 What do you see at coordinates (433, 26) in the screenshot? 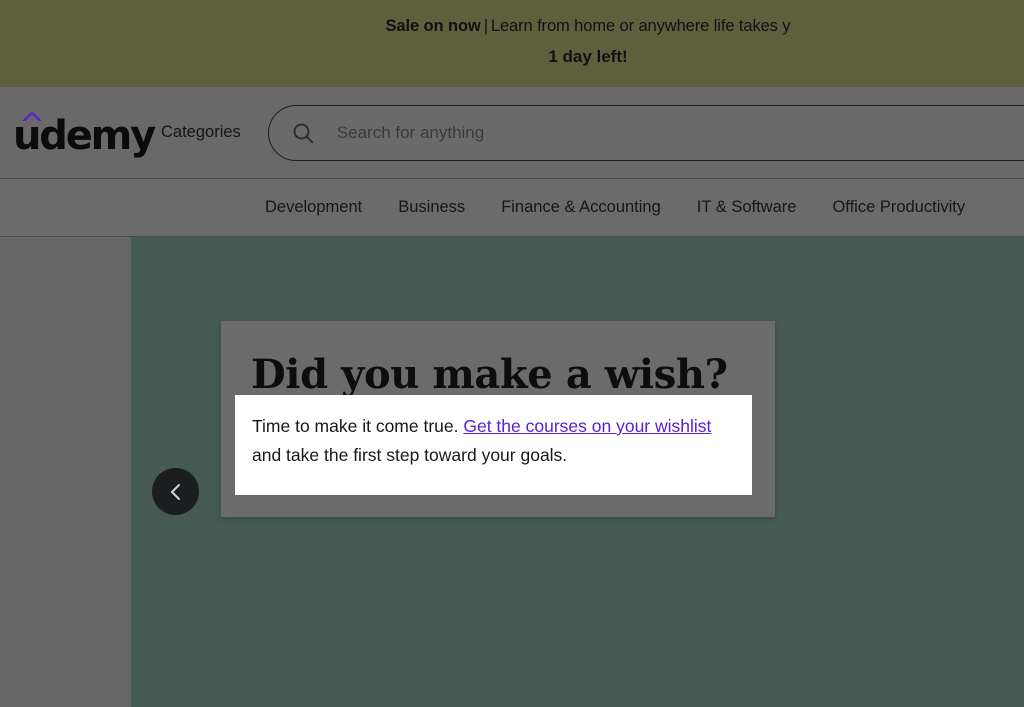
I see `promo-sale-label: Sale on now` at bounding box center [433, 26].